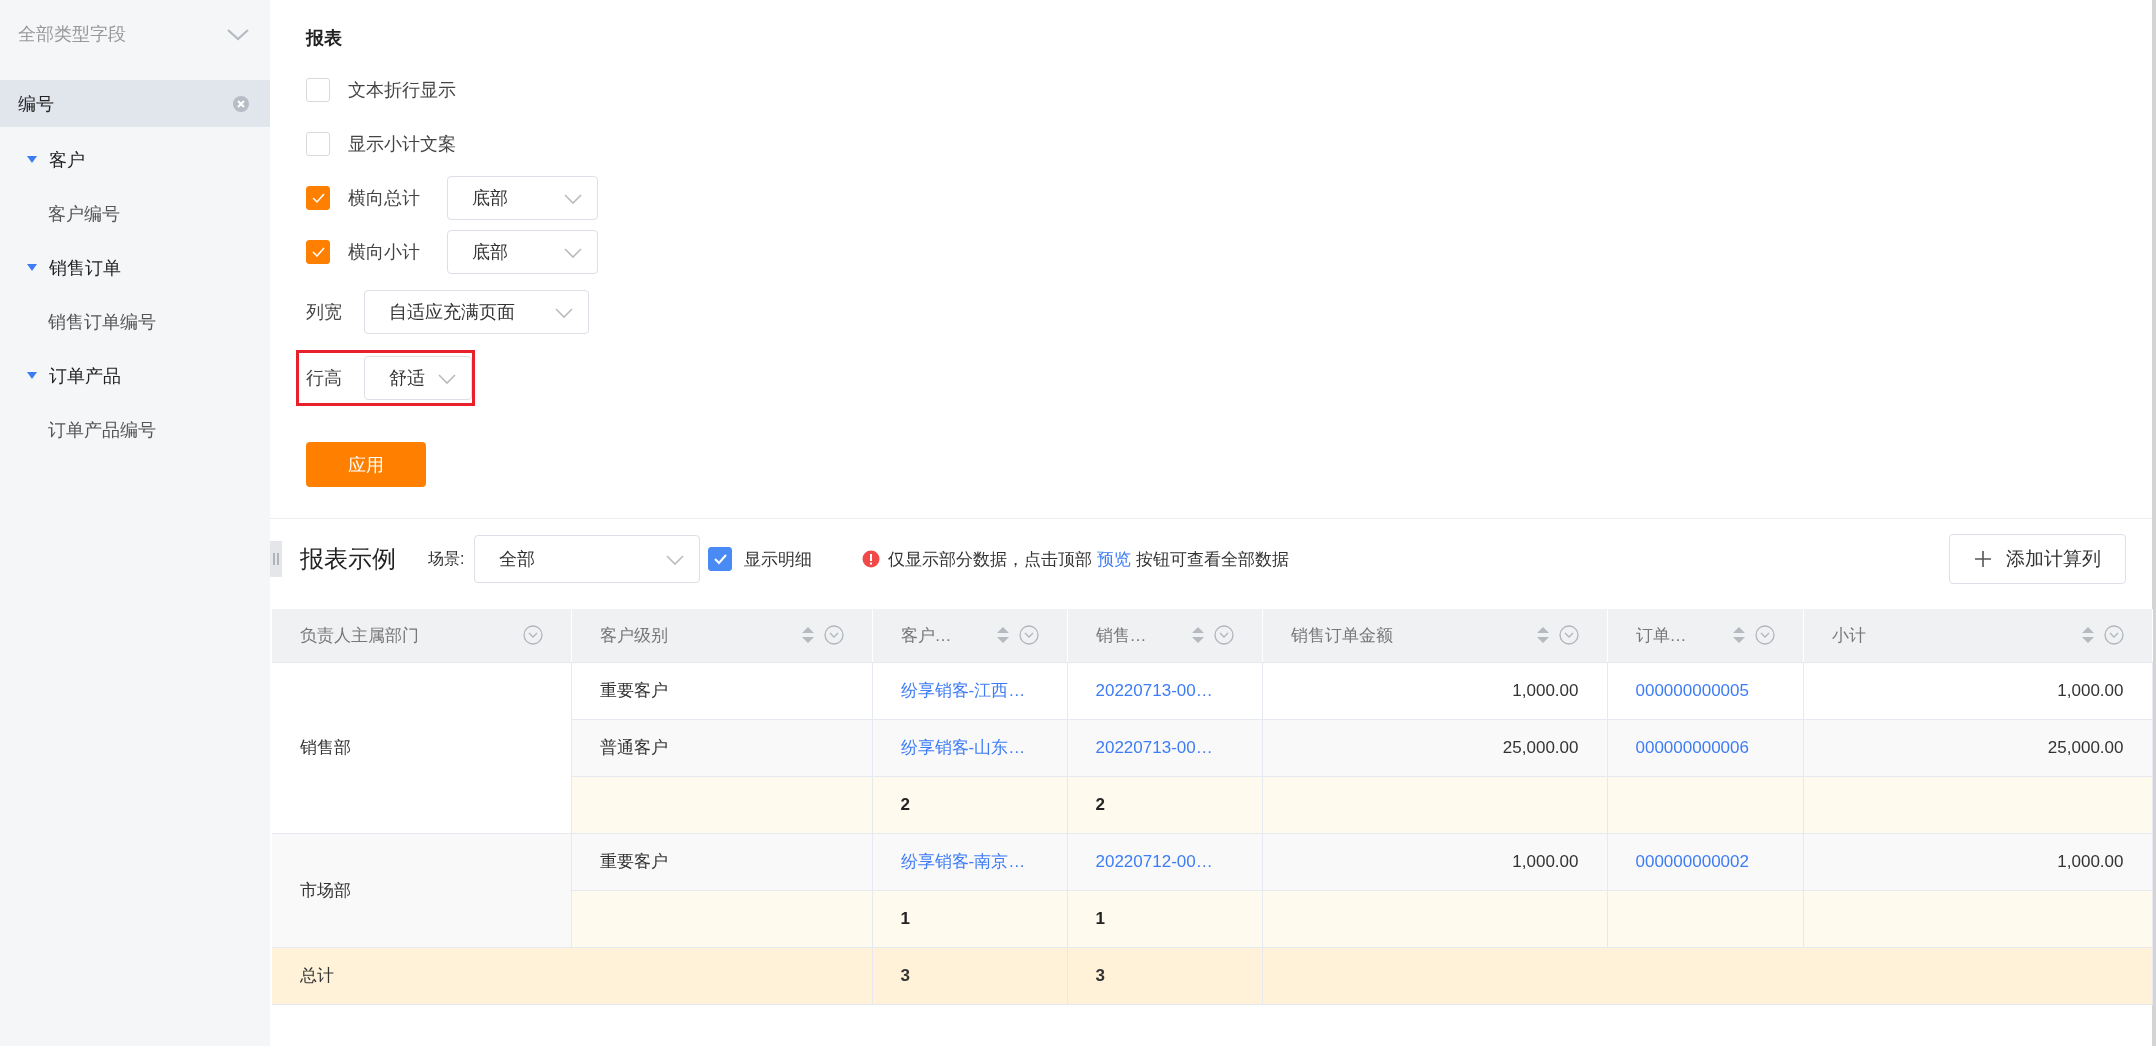 This screenshot has height=1046, width=2156. I want to click on dropdown: 自适应充满页面, so click(476, 312).